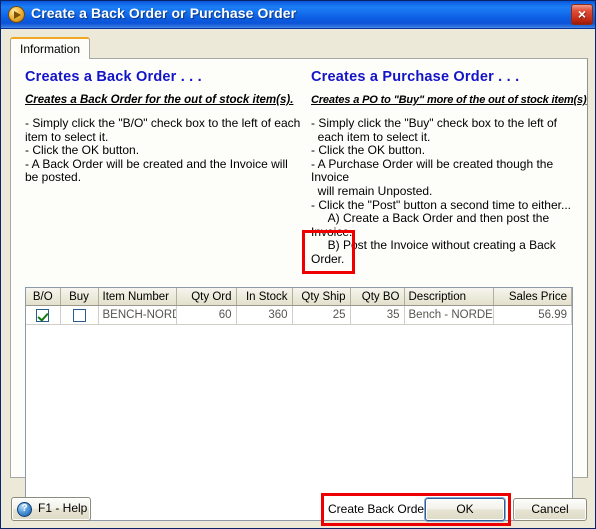 This screenshot has height=529, width=596. What do you see at coordinates (532, 315) in the screenshot?
I see `cell-sales-price: 56.99` at bounding box center [532, 315].